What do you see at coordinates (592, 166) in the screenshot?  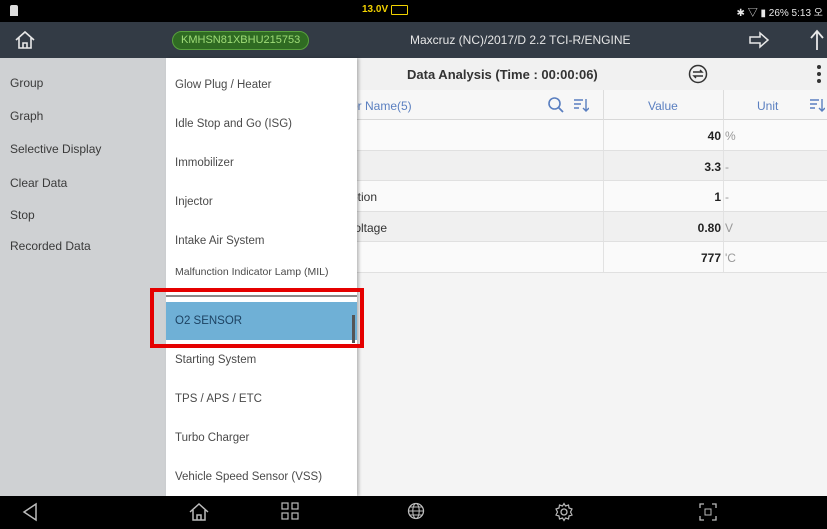 I see `table-row: 3.3 -` at bounding box center [592, 166].